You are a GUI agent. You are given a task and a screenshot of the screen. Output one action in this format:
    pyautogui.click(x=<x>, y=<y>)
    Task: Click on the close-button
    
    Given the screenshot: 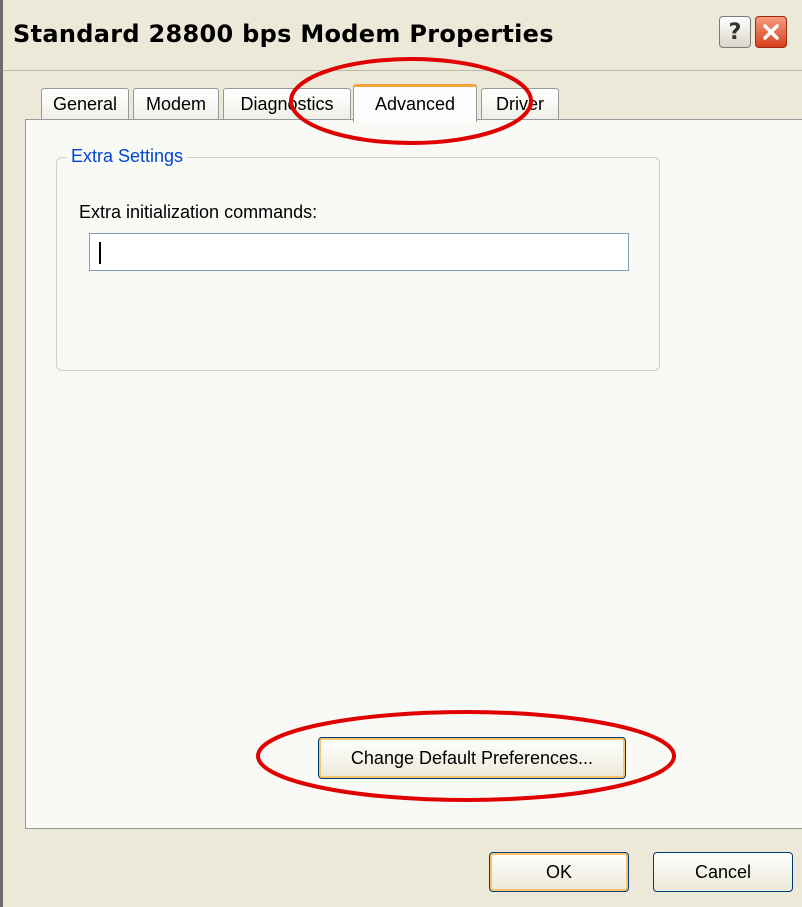 What is the action you would take?
    pyautogui.click(x=771, y=32)
    